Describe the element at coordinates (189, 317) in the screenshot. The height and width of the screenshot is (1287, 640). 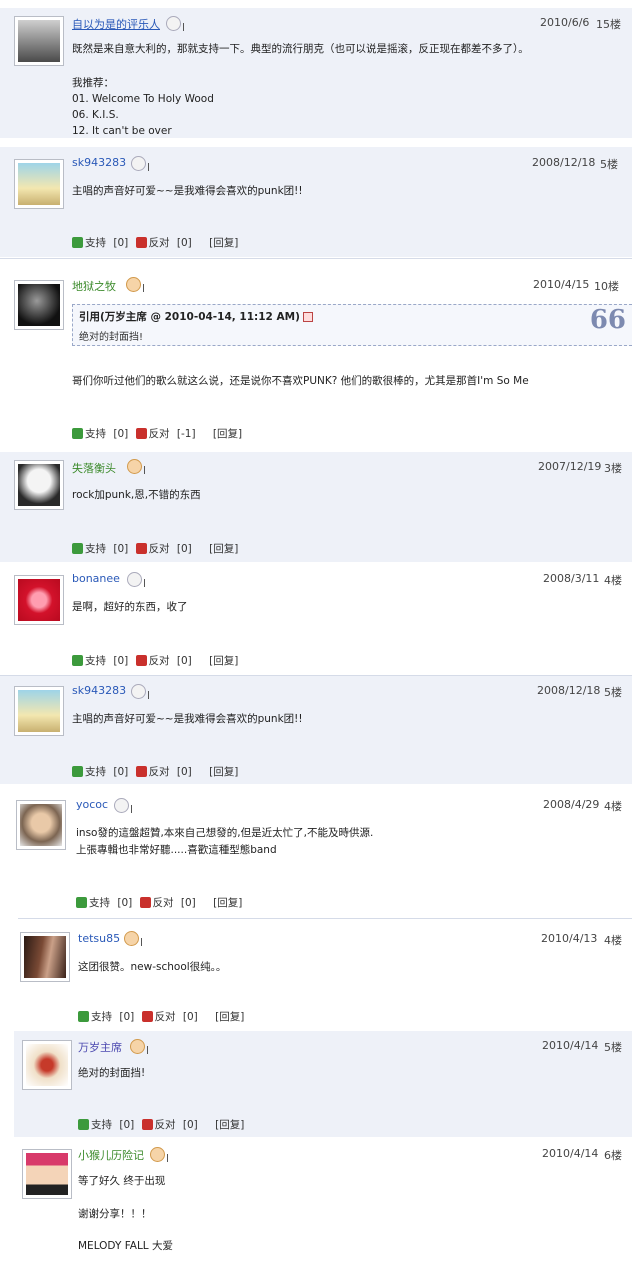
I see `quote-title-text: 引用(万岁主席 @ 2010-04-14, 11:12 AM)` at that location.